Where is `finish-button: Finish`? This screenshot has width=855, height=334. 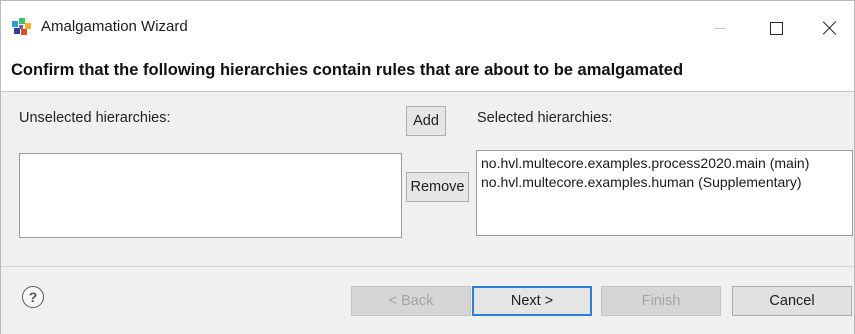 finish-button: Finish is located at coordinates (661, 301).